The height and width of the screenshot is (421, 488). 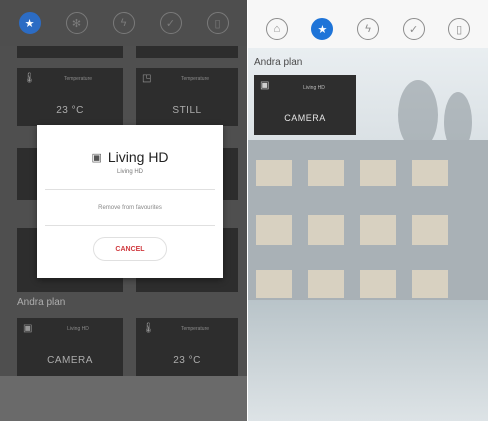 I want to click on tile-camera: ▣ Living HD CAMERA, so click(x=305, y=105).